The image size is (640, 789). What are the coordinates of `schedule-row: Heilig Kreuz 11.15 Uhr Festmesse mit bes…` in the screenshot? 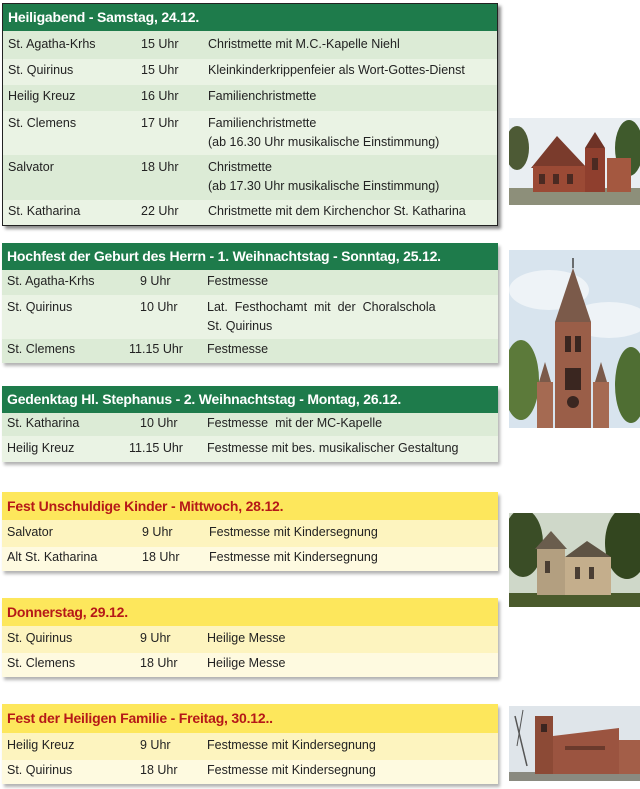 It's located at (250, 449).